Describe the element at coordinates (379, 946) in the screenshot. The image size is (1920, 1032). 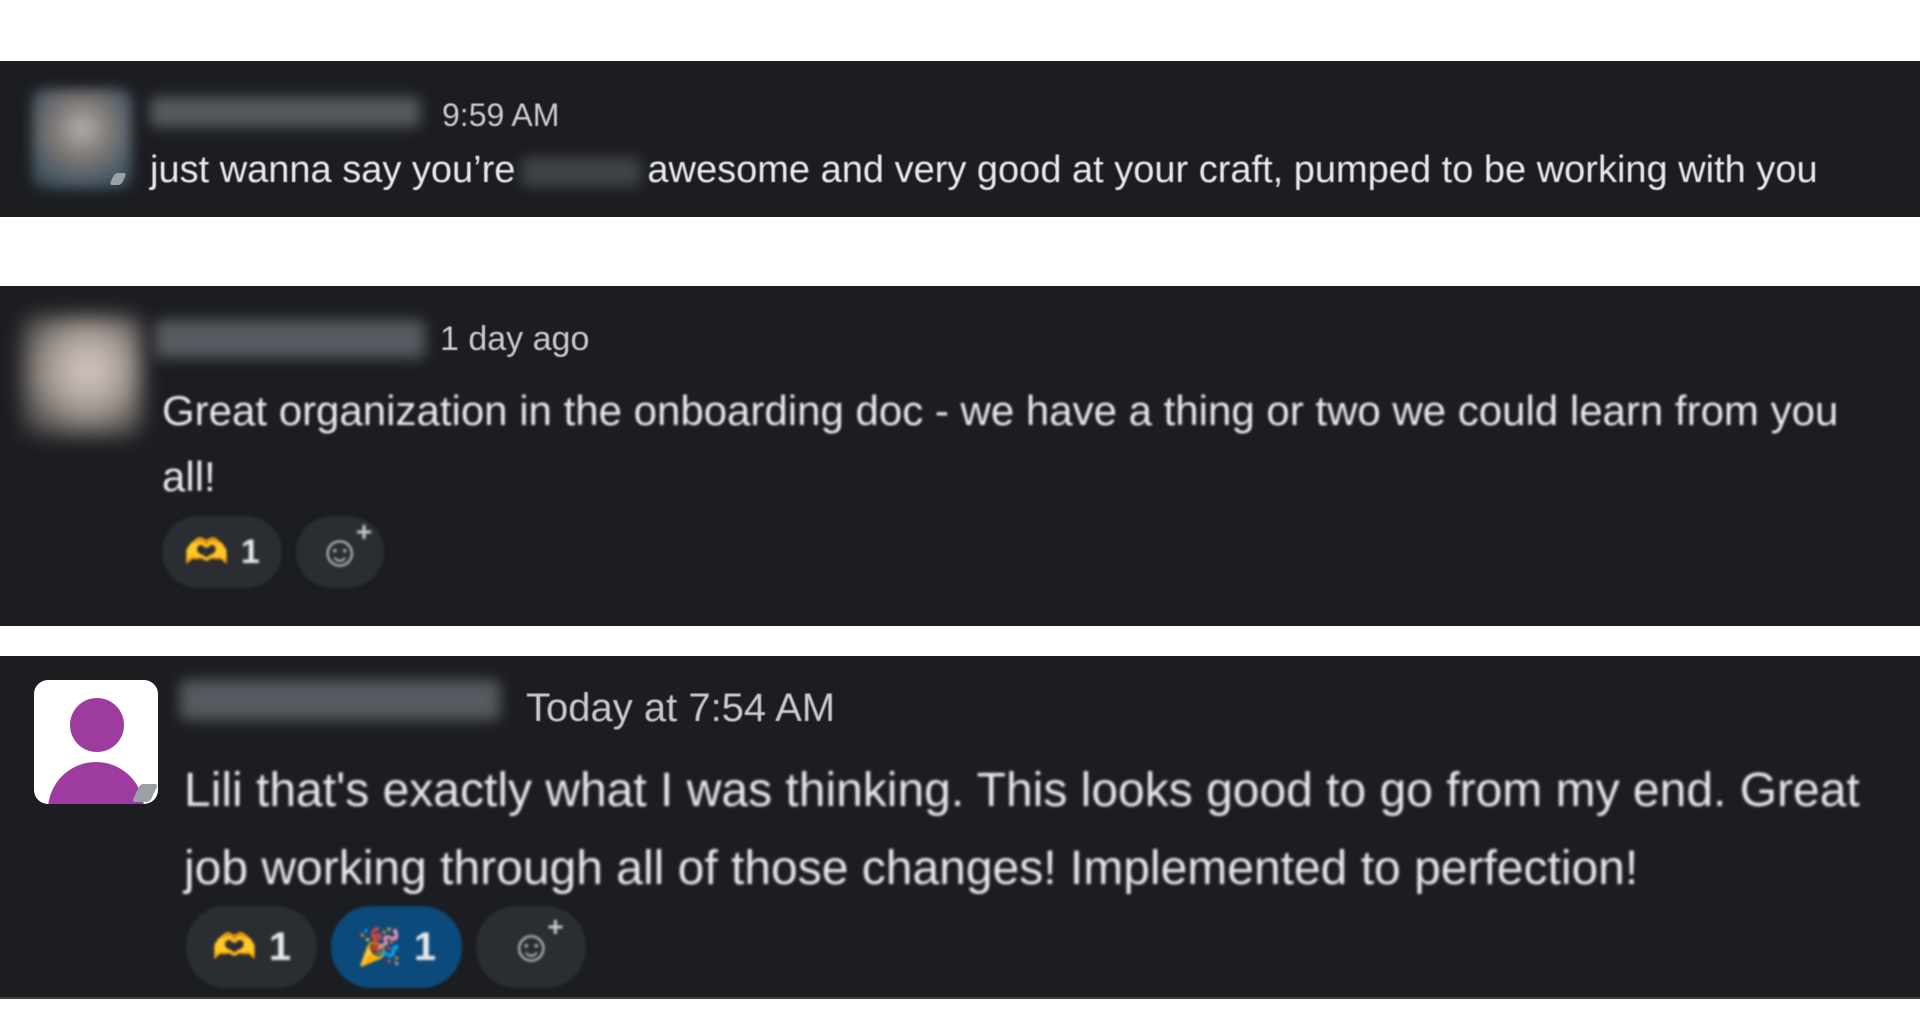
I see `party-popper-icon: 🎉` at that location.